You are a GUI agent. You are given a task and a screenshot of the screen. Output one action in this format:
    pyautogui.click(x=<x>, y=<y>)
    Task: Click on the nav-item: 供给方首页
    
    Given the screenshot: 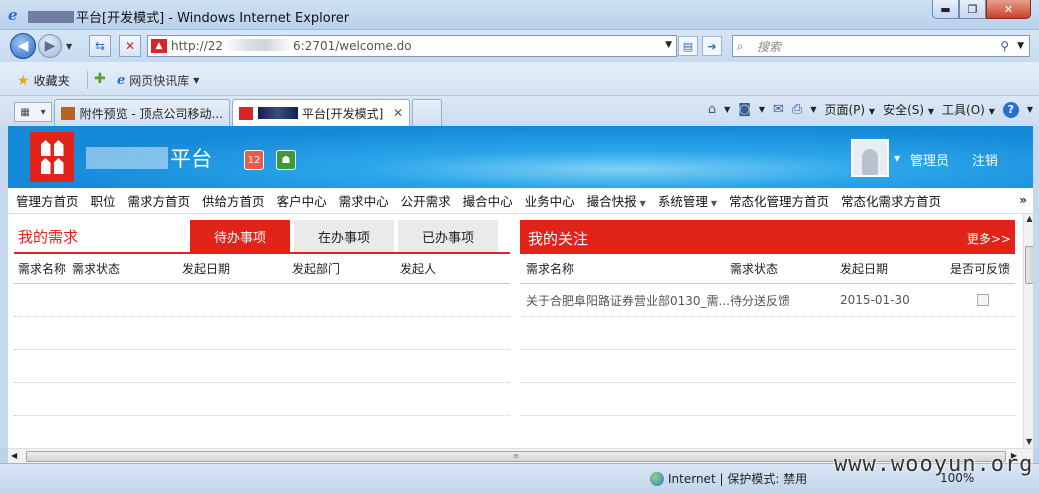 What is the action you would take?
    pyautogui.click(x=233, y=200)
    